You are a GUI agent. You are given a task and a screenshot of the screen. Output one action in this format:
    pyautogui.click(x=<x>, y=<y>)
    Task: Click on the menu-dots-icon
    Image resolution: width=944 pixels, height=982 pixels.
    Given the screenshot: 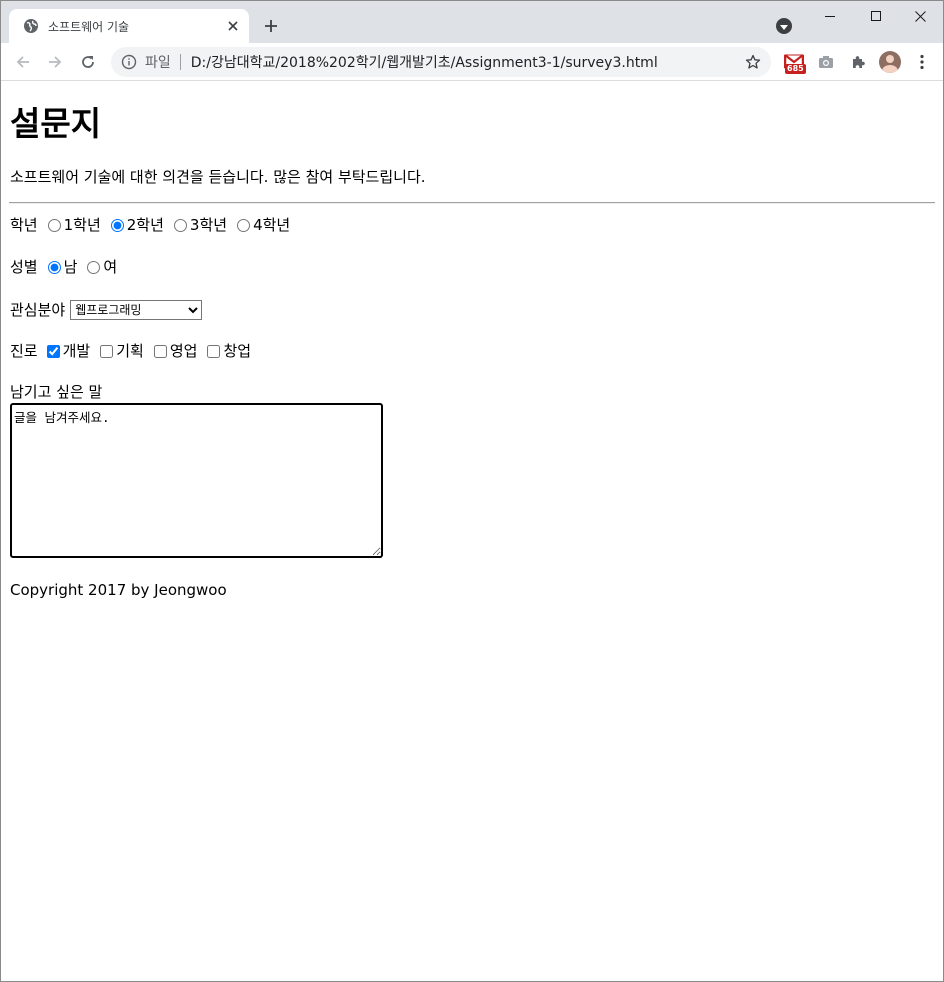 What is the action you would take?
    pyautogui.click(x=922, y=62)
    